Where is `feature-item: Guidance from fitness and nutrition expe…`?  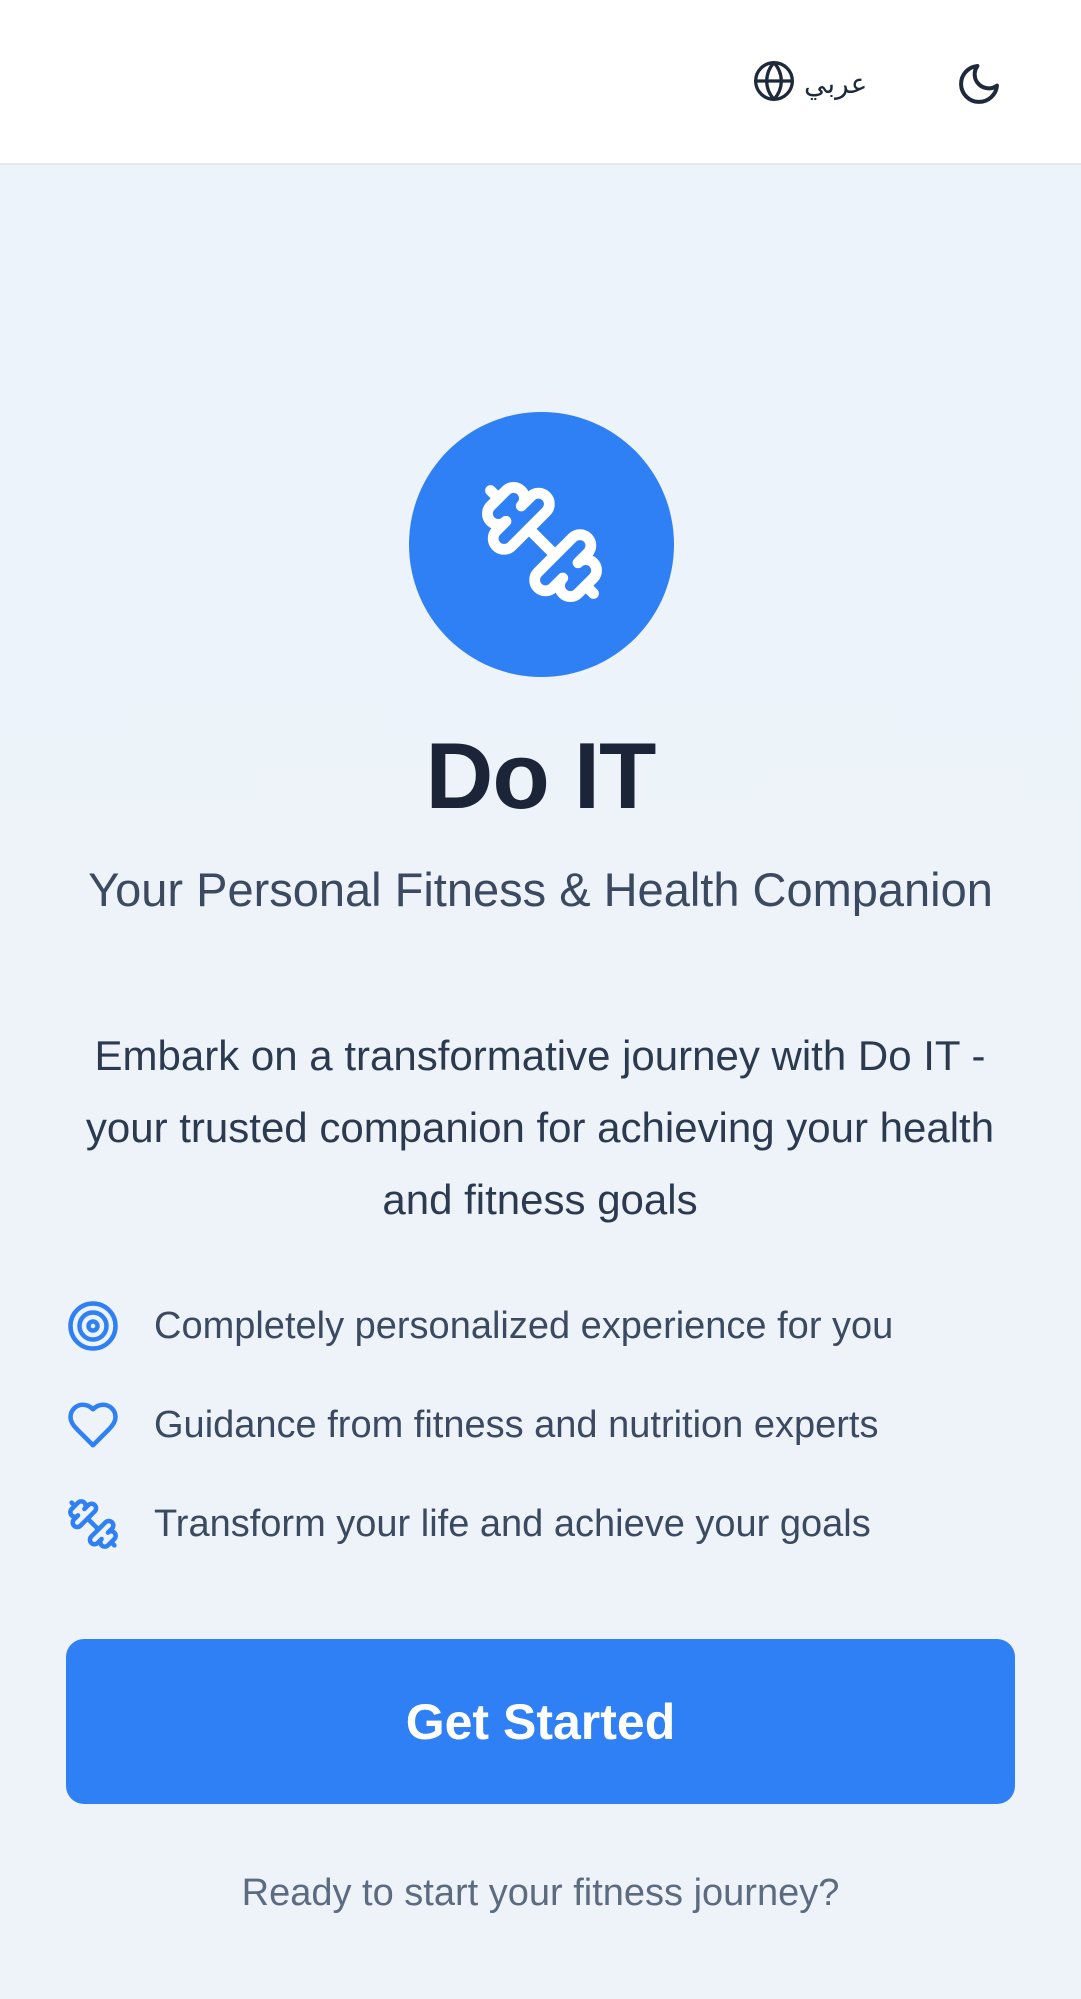 feature-item: Guidance from fitness and nutrition expe… is located at coordinates (546, 1425).